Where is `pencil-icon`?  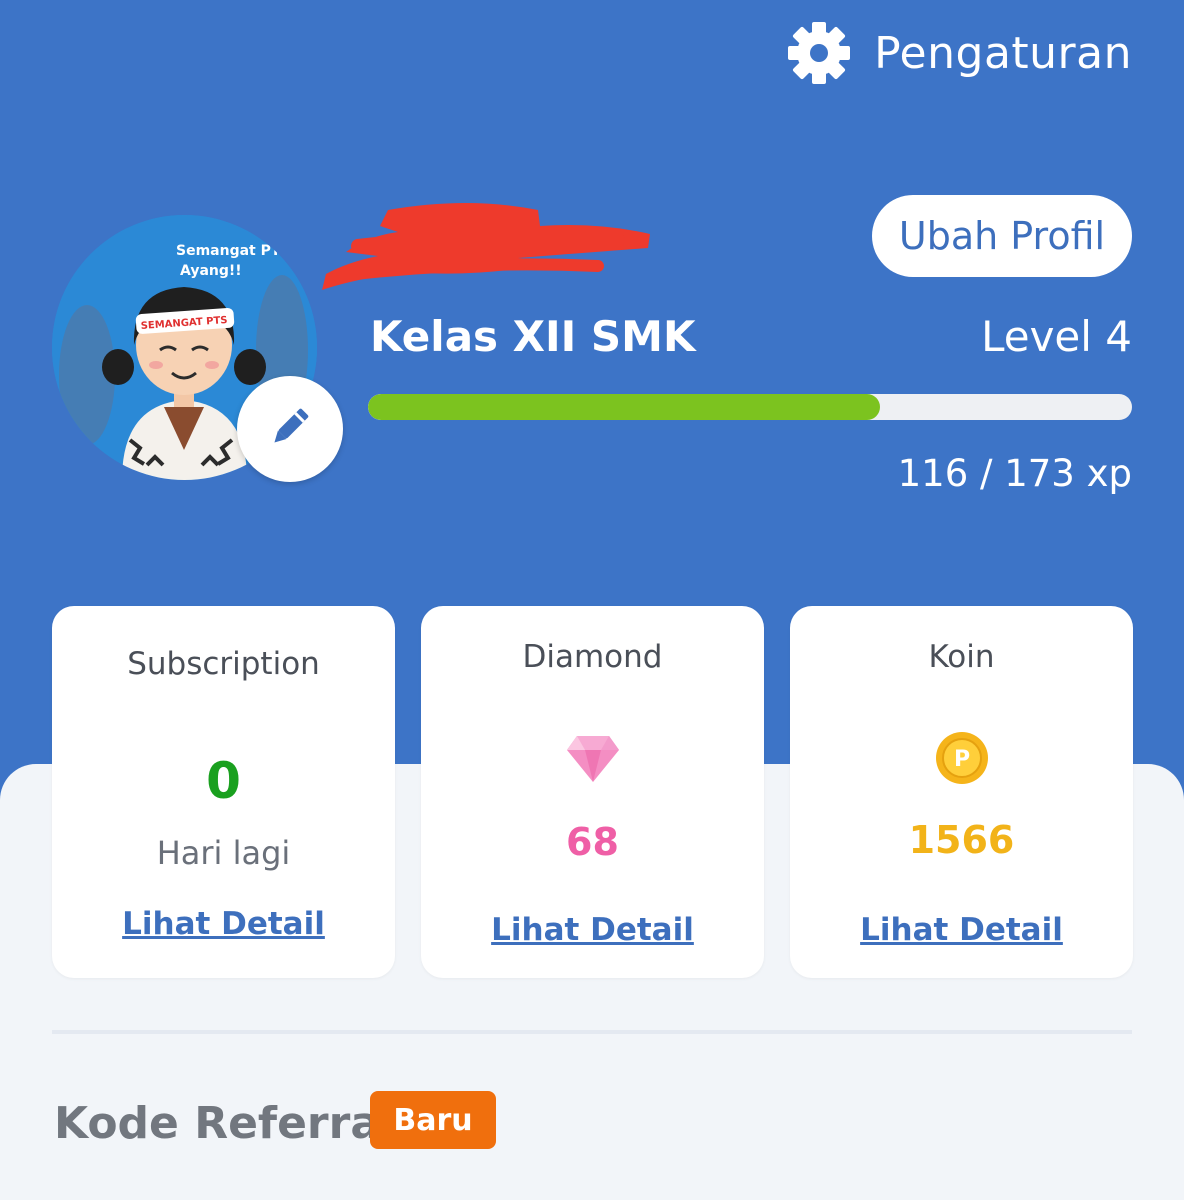 pencil-icon is located at coordinates (290, 429).